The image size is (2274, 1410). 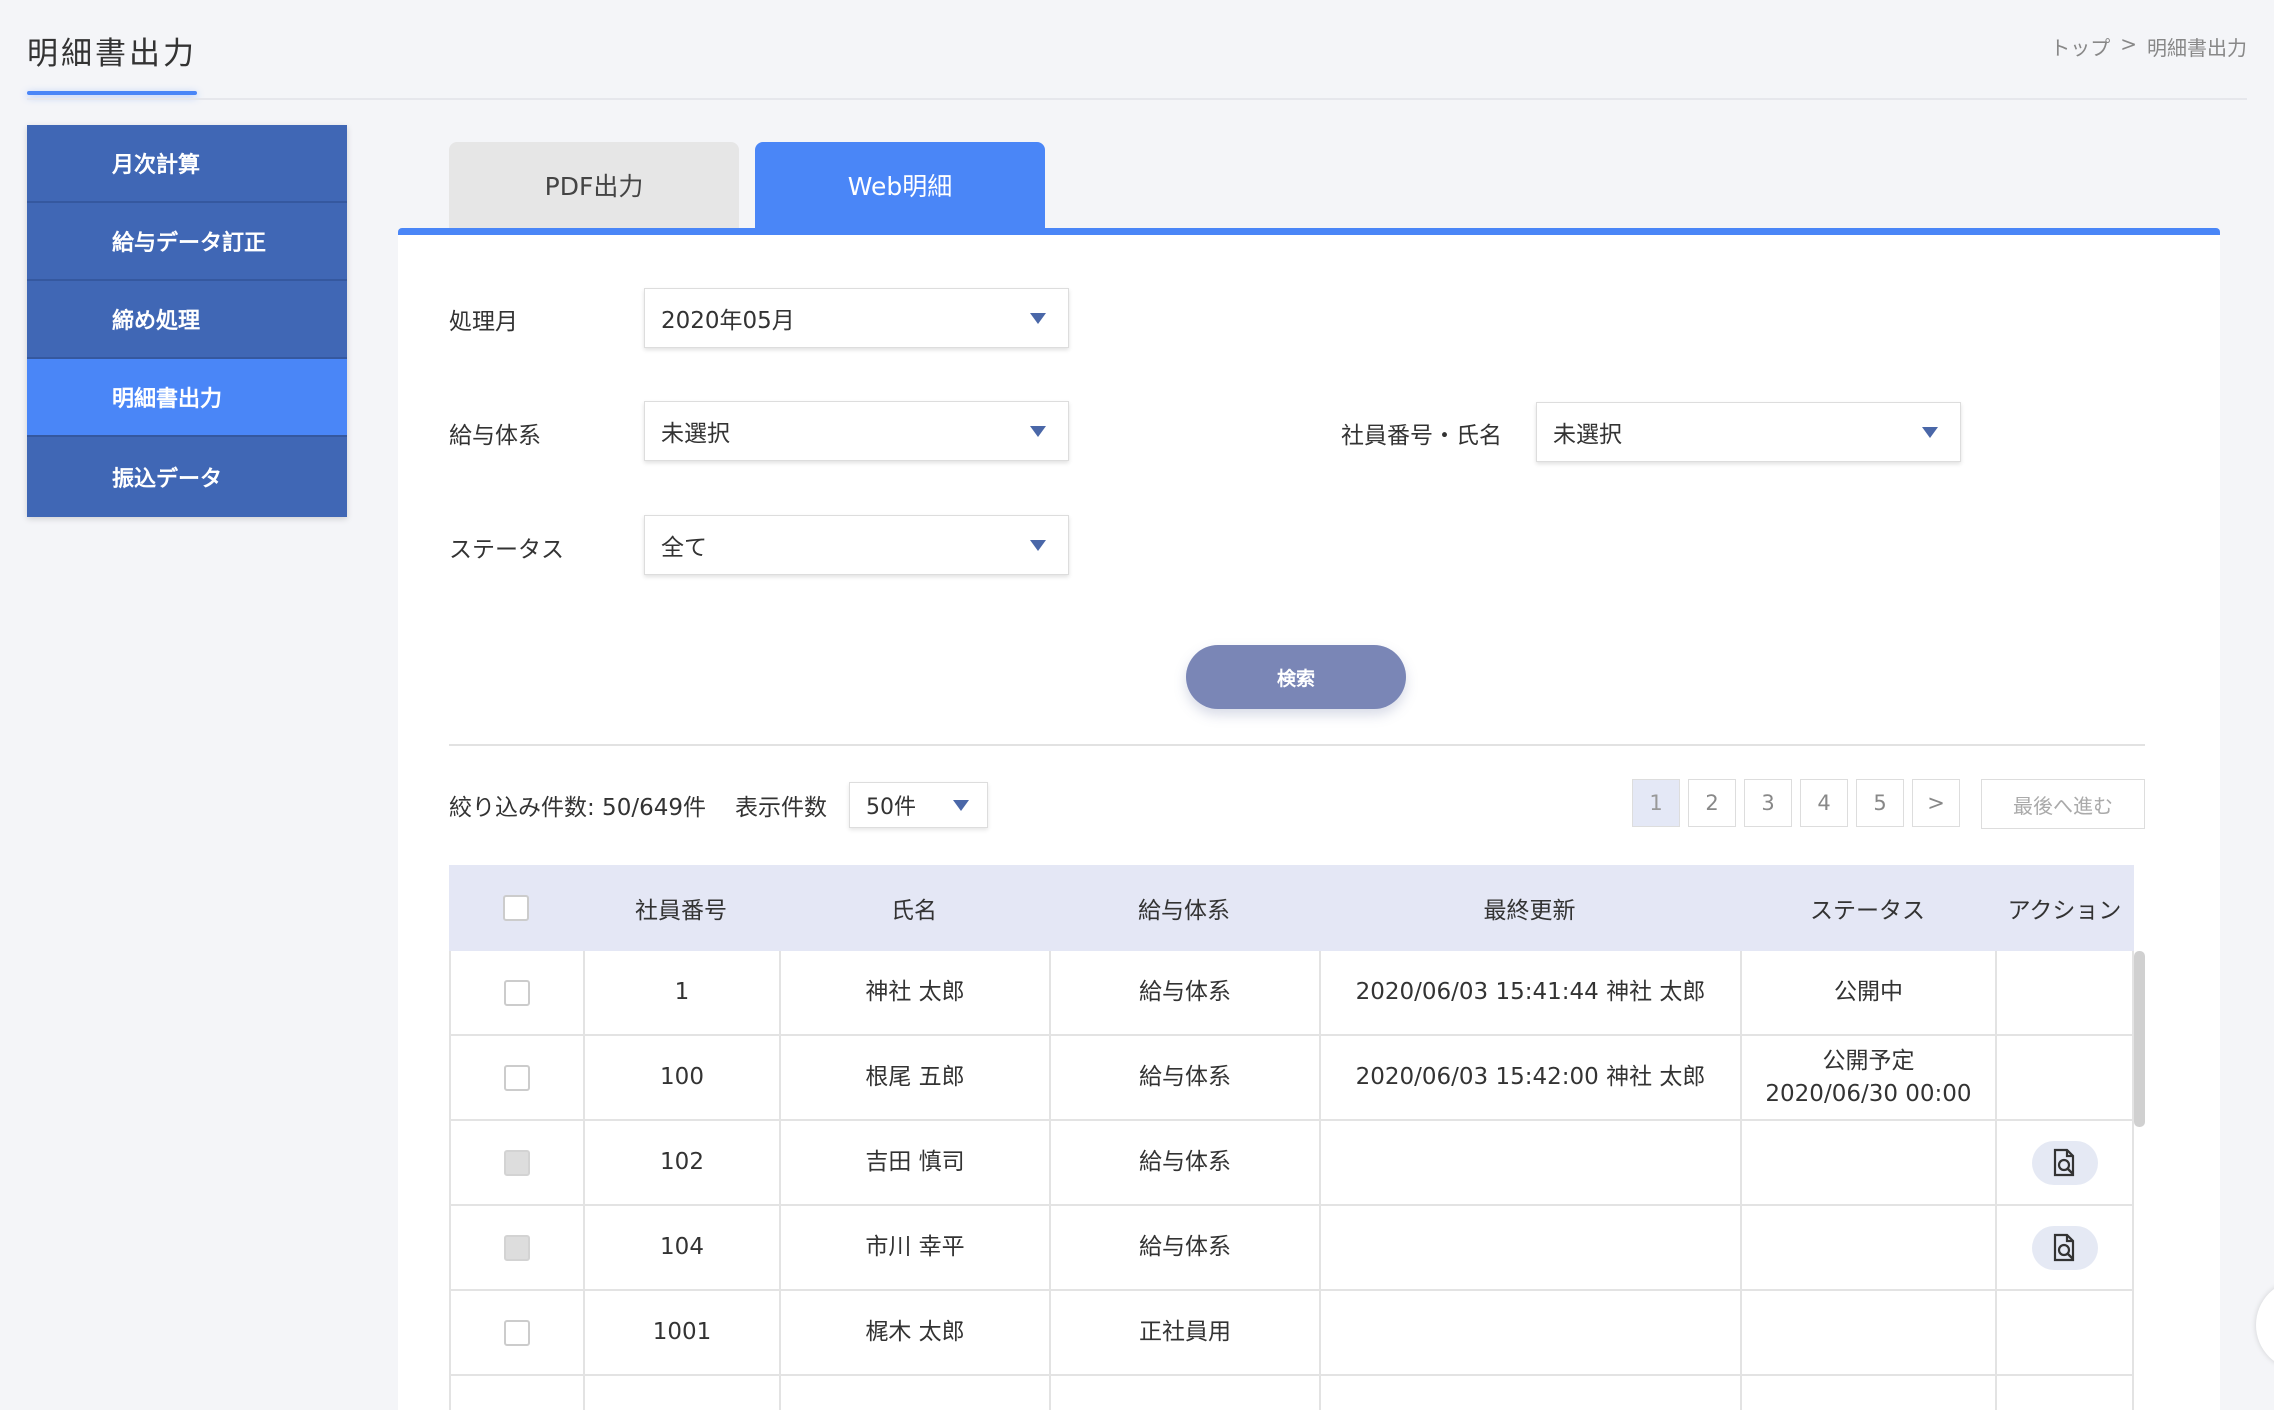 I want to click on cell-status: 公開予定 2020/06/30 00:00, so click(x=1867, y=1077).